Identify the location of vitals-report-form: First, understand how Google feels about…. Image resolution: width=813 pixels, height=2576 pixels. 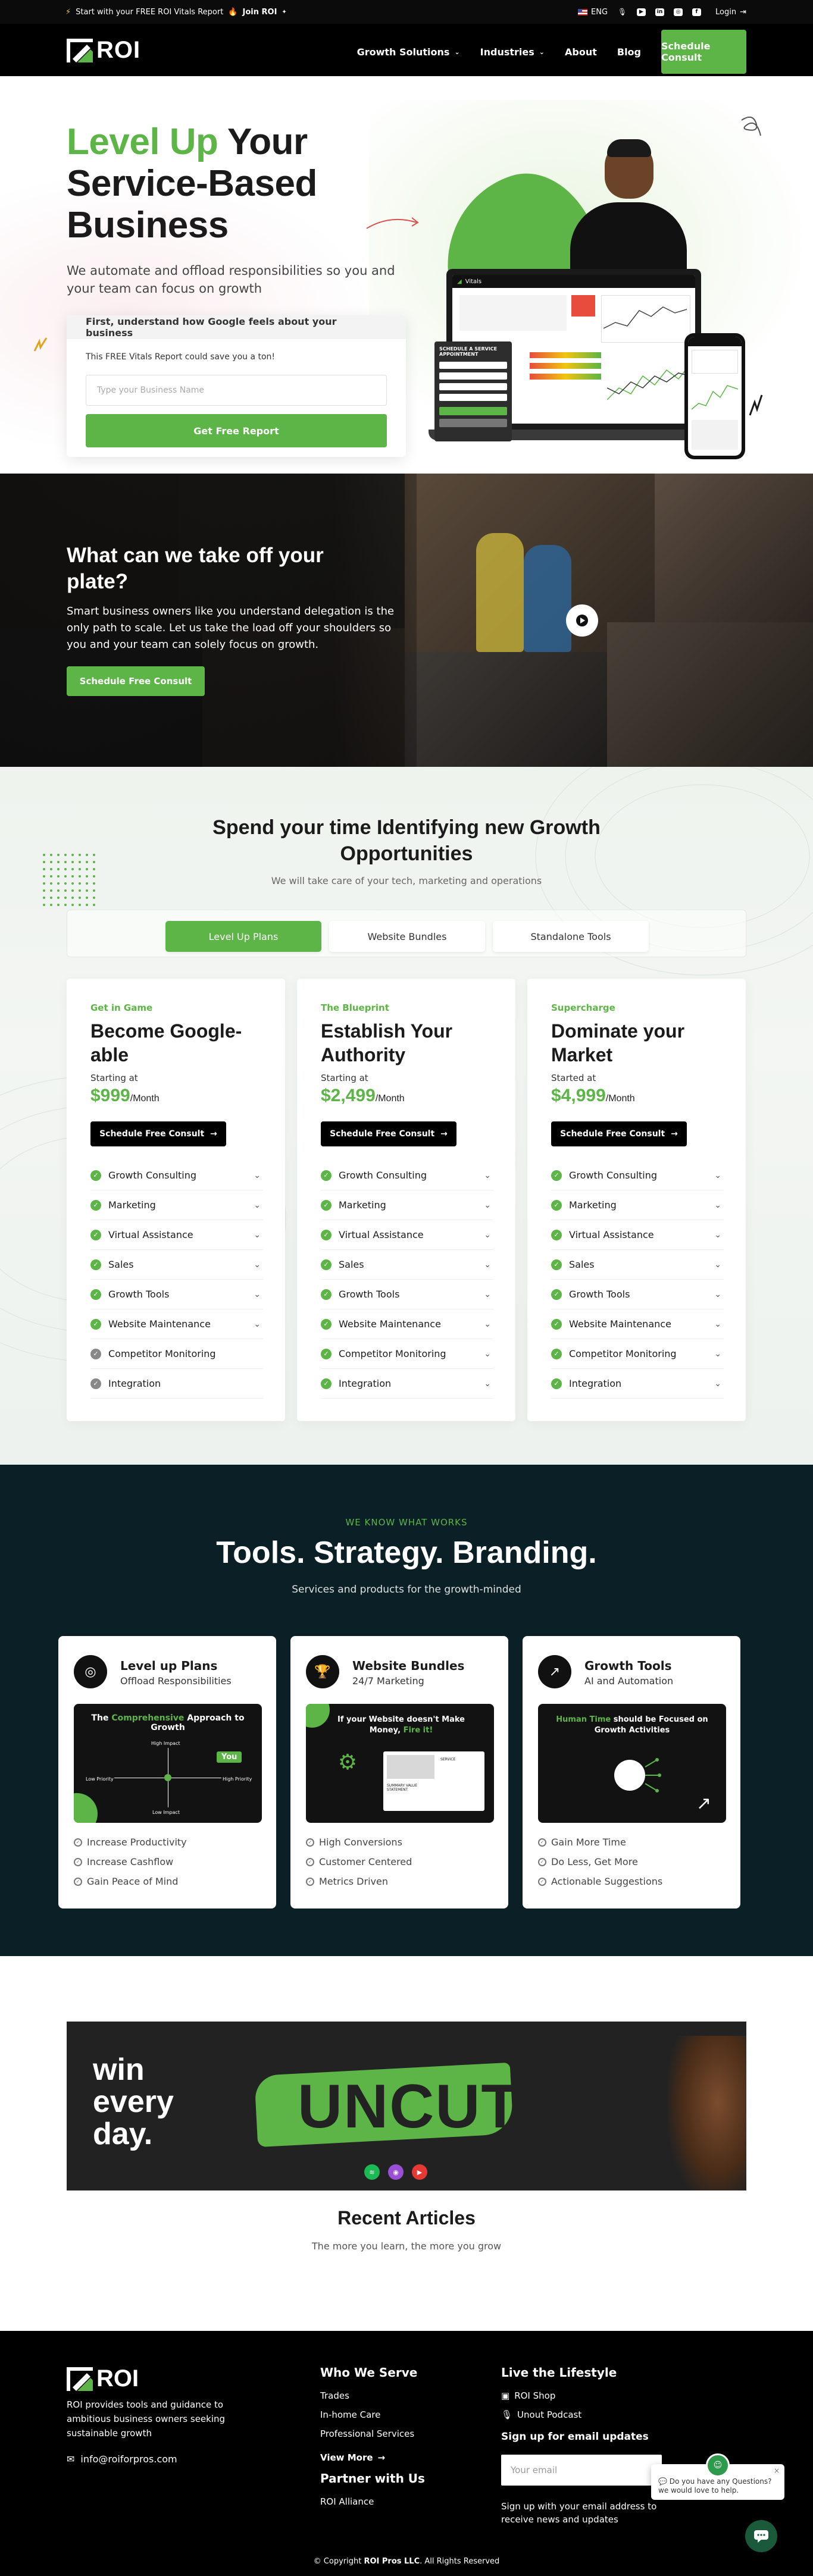
(236, 386).